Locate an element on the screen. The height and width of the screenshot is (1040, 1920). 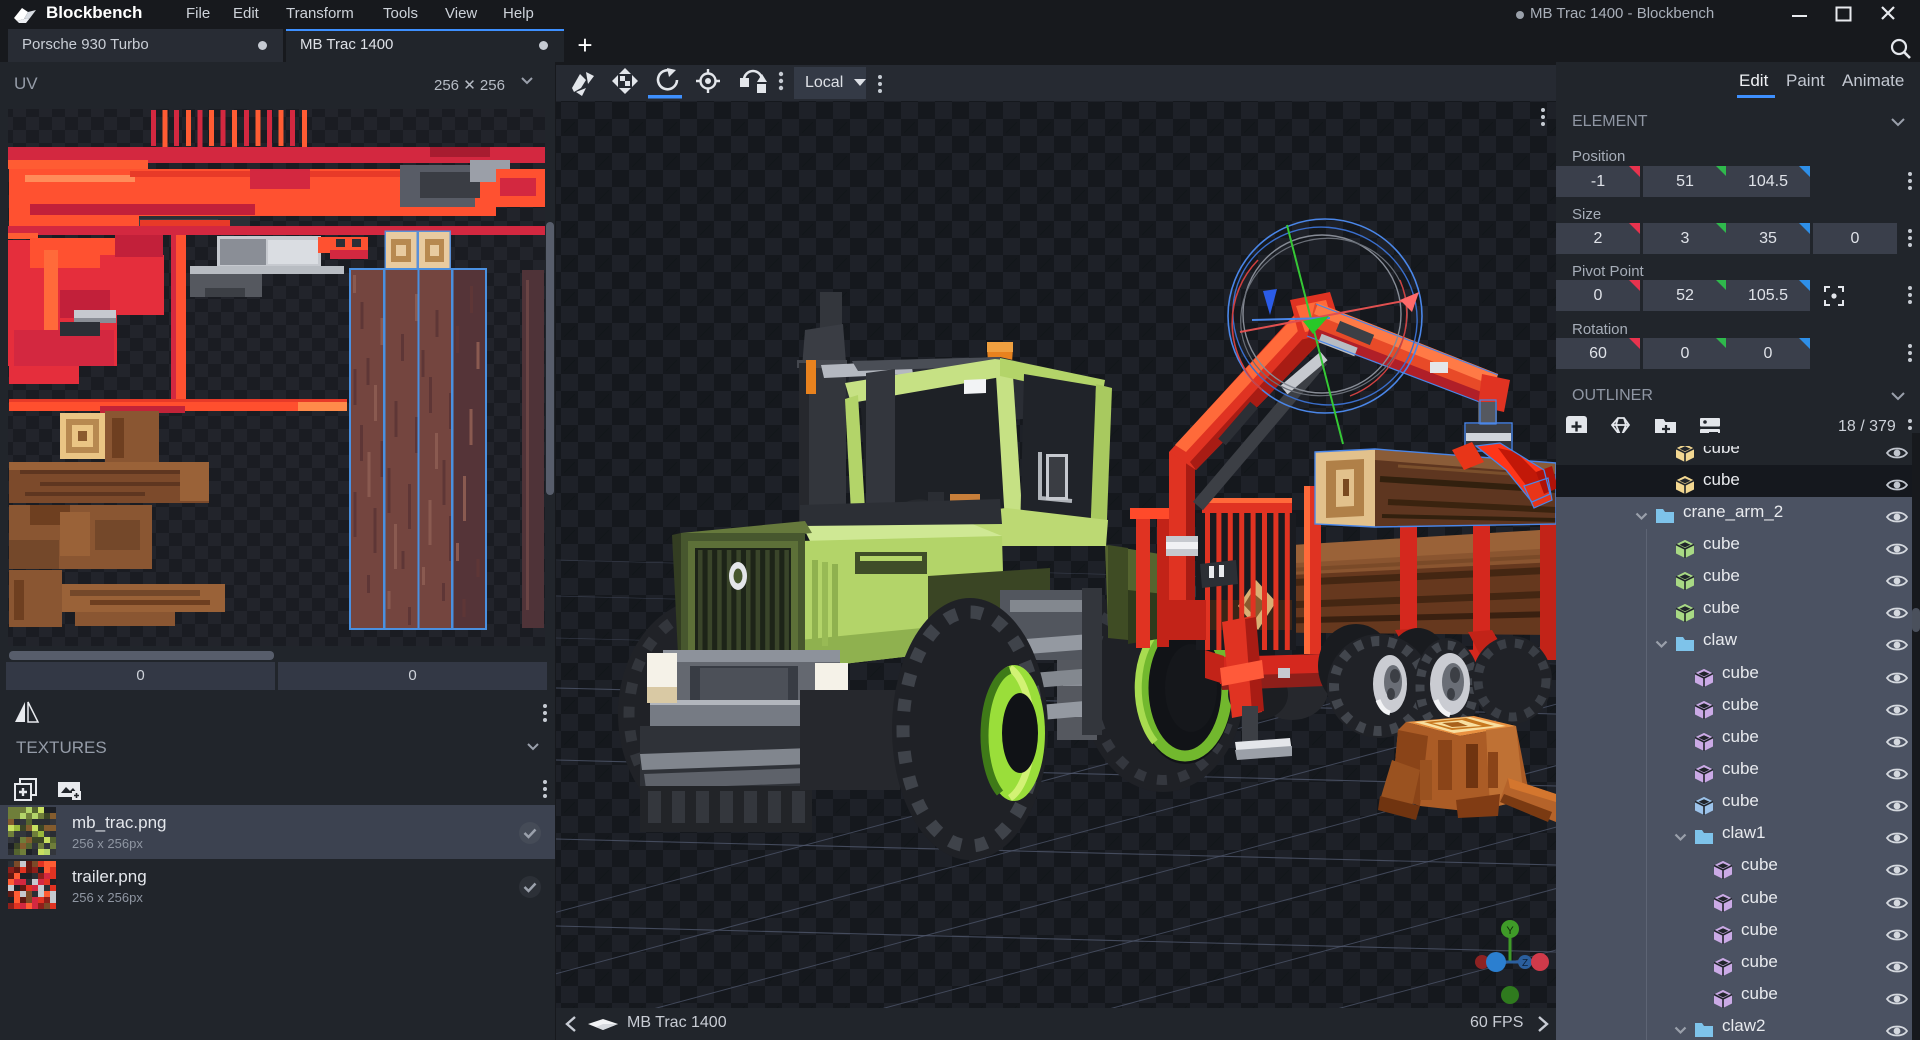
svg-text: Y is located at coordinates (1510, 931).